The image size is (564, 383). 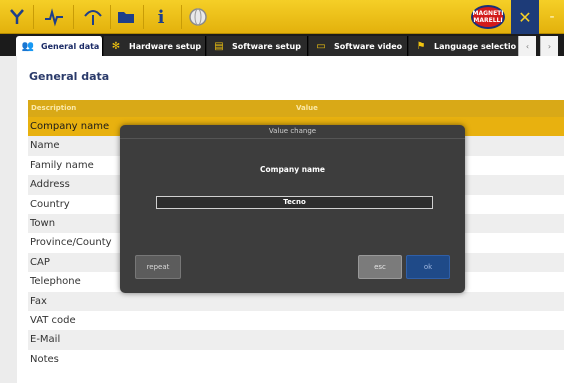 I want to click on people-icon: 👥, so click(x=28, y=46).